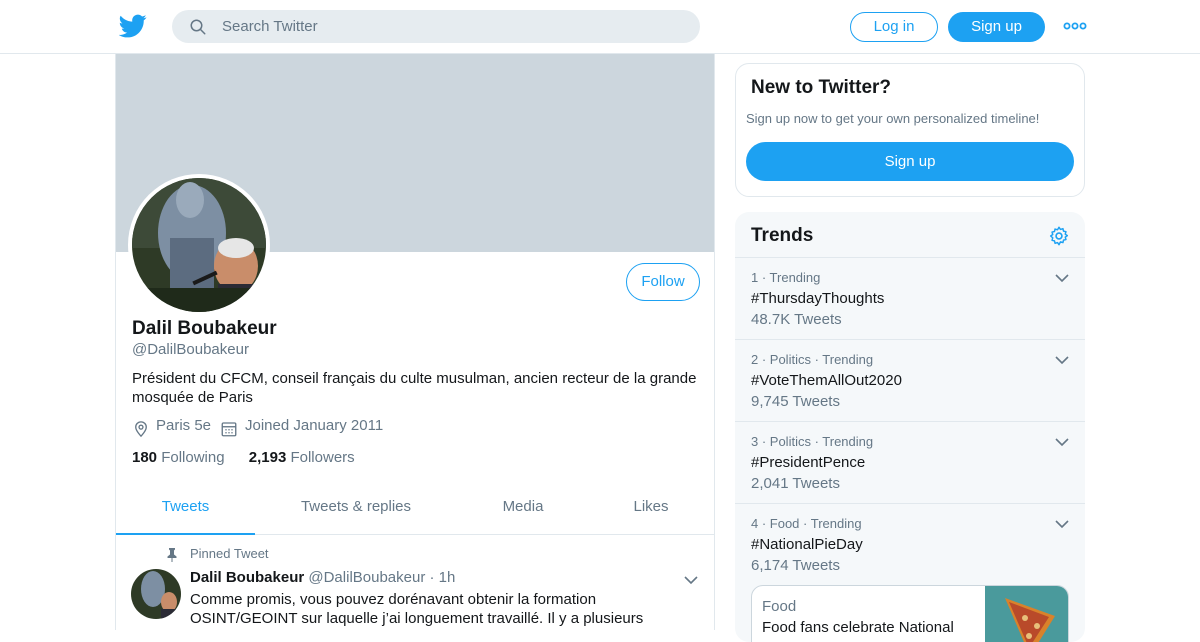 This screenshot has height=642, width=1200. What do you see at coordinates (141, 429) in the screenshot?
I see `location-icon` at bounding box center [141, 429].